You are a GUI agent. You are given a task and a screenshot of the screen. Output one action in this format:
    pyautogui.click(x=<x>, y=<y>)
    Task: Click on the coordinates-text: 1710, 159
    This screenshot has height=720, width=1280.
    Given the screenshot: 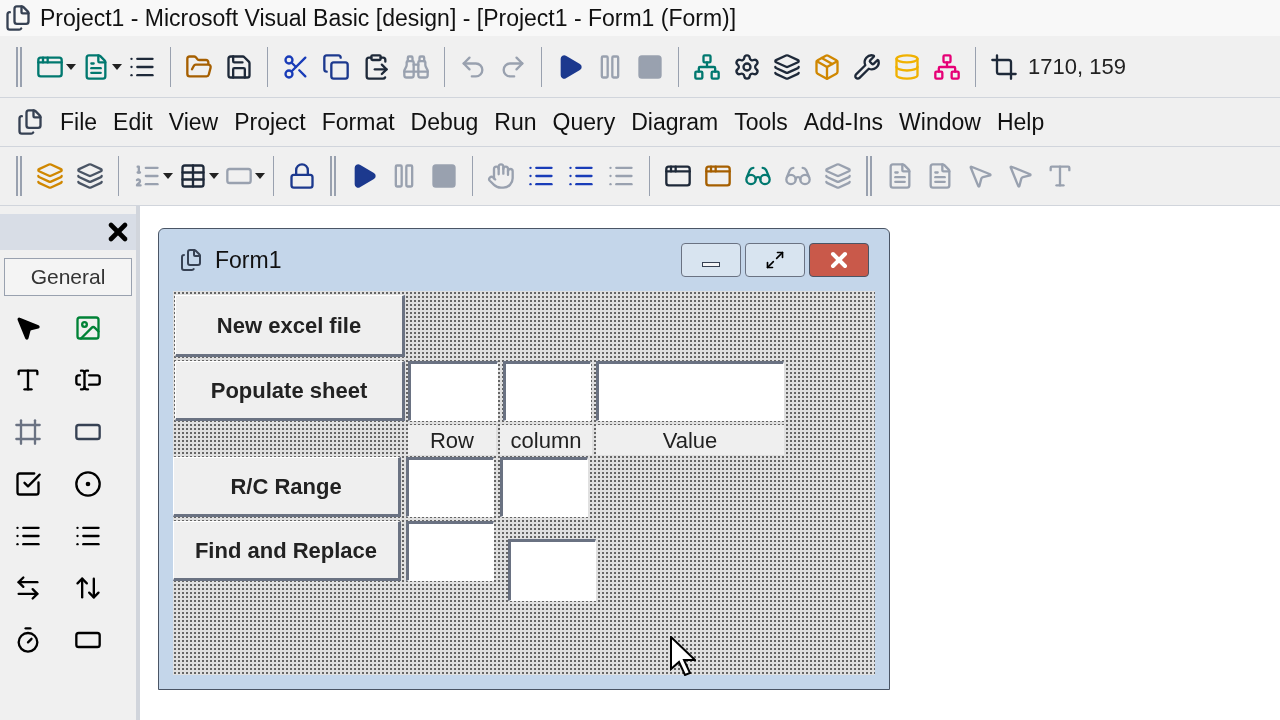 What is the action you would take?
    pyautogui.click(x=1077, y=67)
    